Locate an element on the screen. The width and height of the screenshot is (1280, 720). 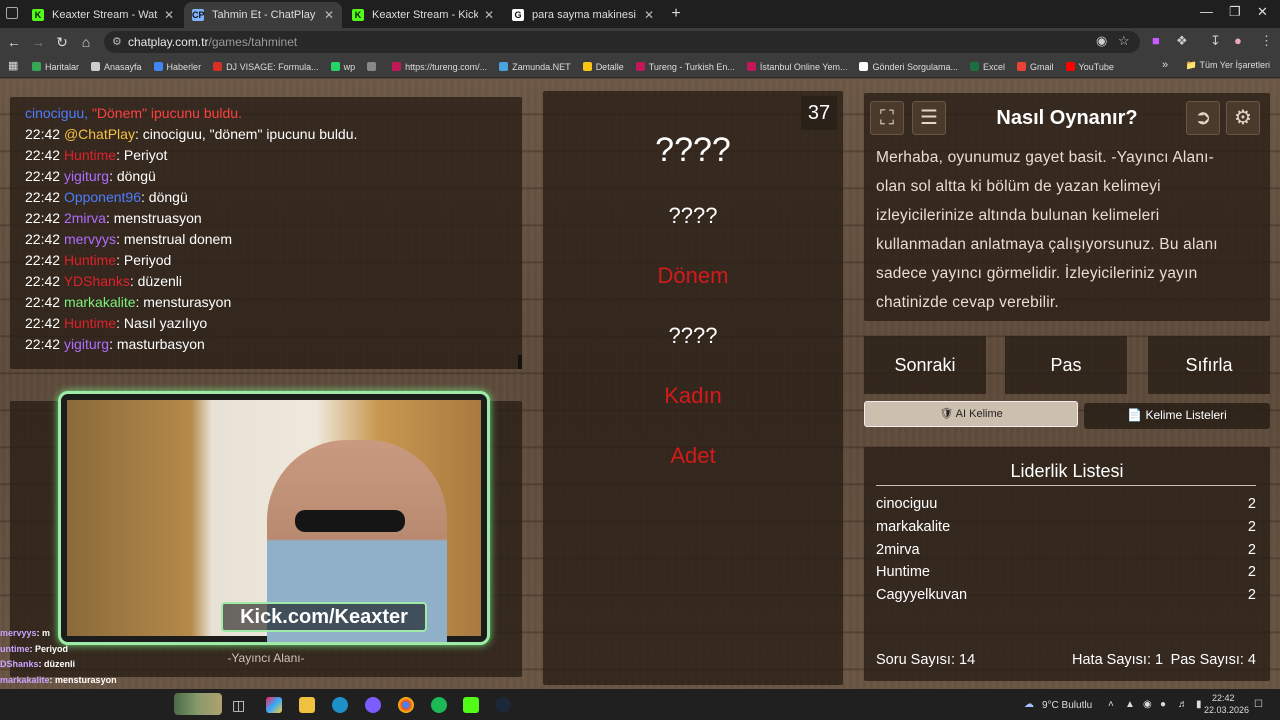
reset-button: Sıfırla is located at coordinates (1209, 365).